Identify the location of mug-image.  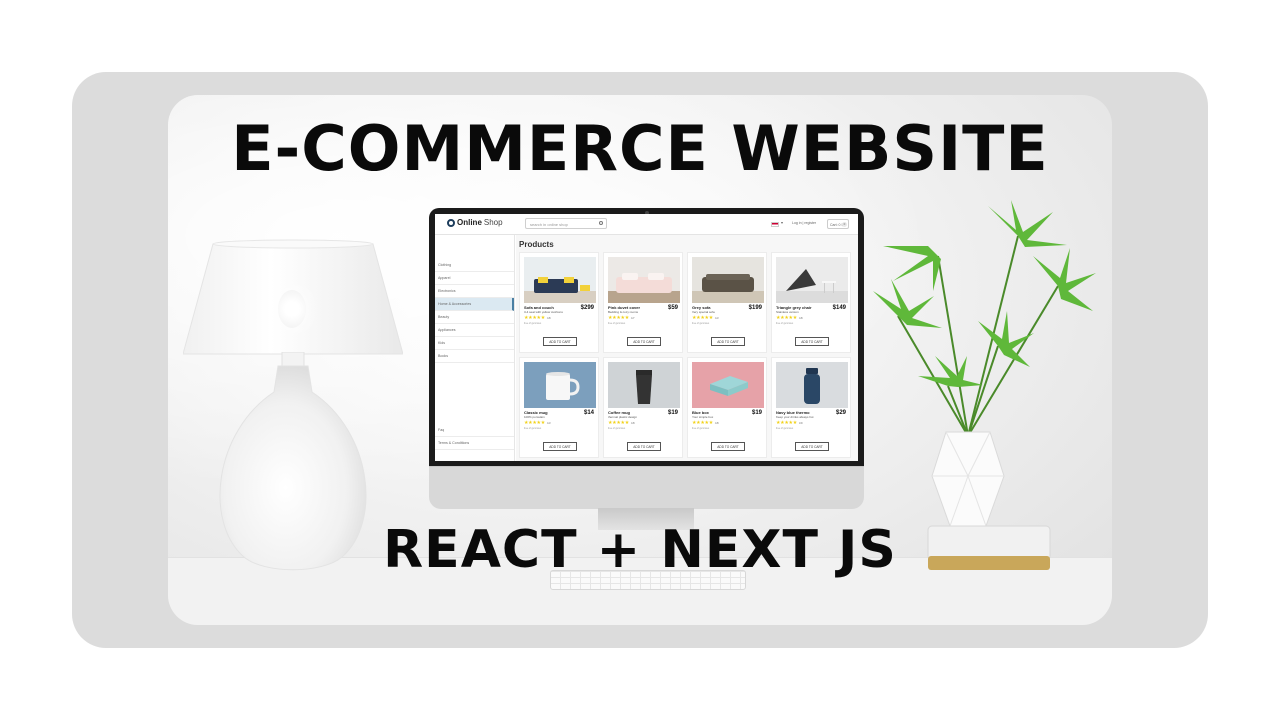
(560, 385).